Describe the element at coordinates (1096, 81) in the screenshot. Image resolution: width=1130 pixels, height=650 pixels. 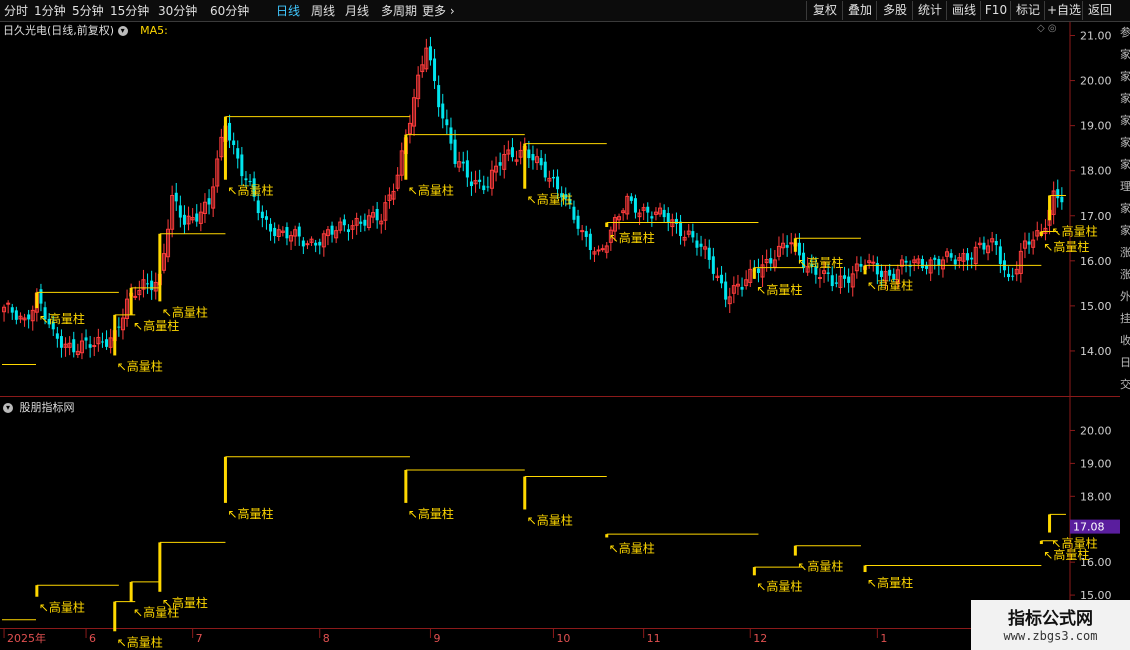
I see `price-axis-label: 20.00` at that location.